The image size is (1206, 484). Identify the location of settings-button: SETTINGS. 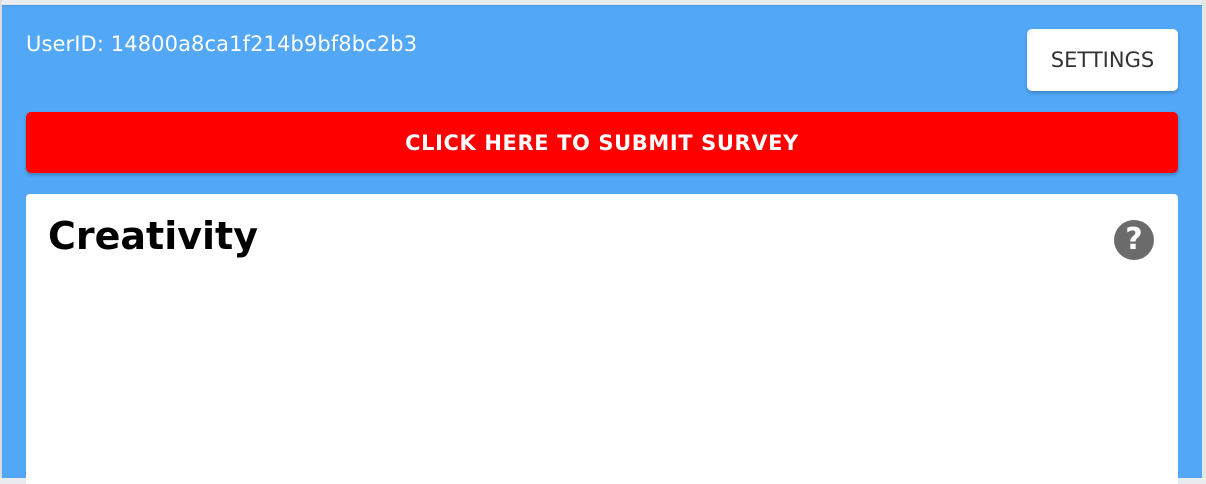
(1102, 60).